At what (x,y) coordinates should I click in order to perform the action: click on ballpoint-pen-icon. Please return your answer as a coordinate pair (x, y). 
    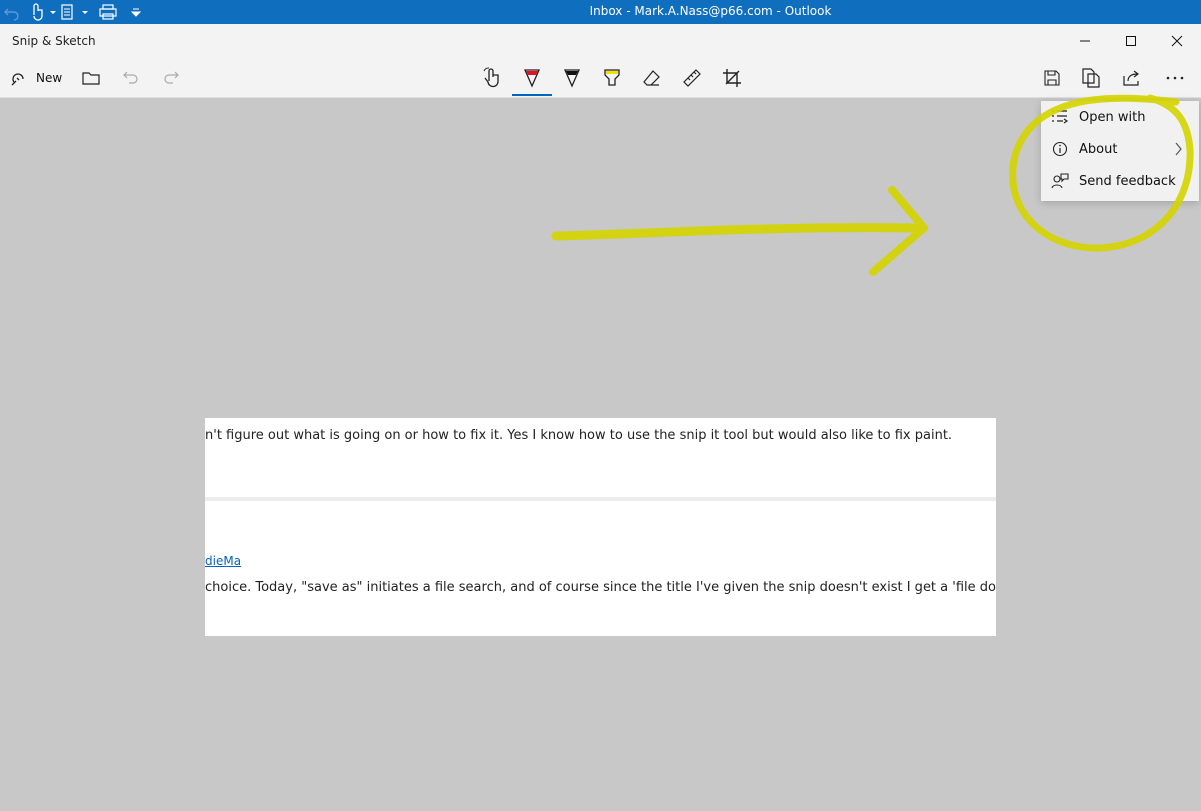
    Looking at the image, I should click on (532, 78).